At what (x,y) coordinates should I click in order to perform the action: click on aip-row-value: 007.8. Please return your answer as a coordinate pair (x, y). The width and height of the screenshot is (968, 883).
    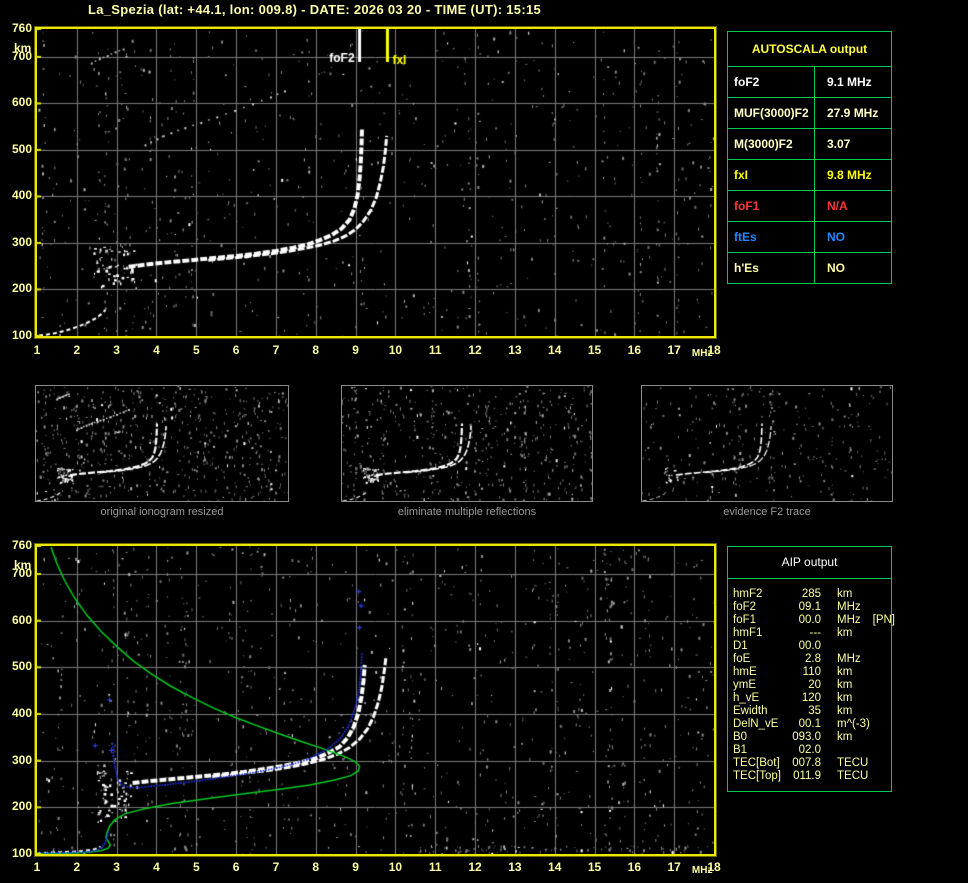
    Looking at the image, I should click on (806, 763).